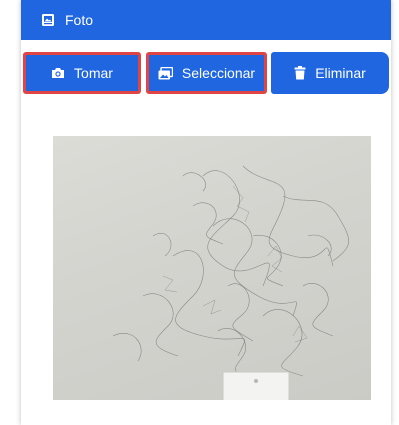  What do you see at coordinates (58, 73) in the screenshot?
I see `camera-icon` at bounding box center [58, 73].